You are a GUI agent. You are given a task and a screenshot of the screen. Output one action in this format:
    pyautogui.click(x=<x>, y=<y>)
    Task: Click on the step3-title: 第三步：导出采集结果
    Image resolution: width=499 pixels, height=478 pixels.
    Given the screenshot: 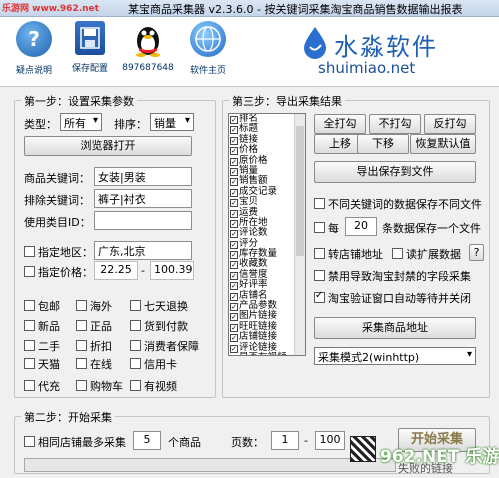 What is the action you would take?
    pyautogui.click(x=287, y=101)
    